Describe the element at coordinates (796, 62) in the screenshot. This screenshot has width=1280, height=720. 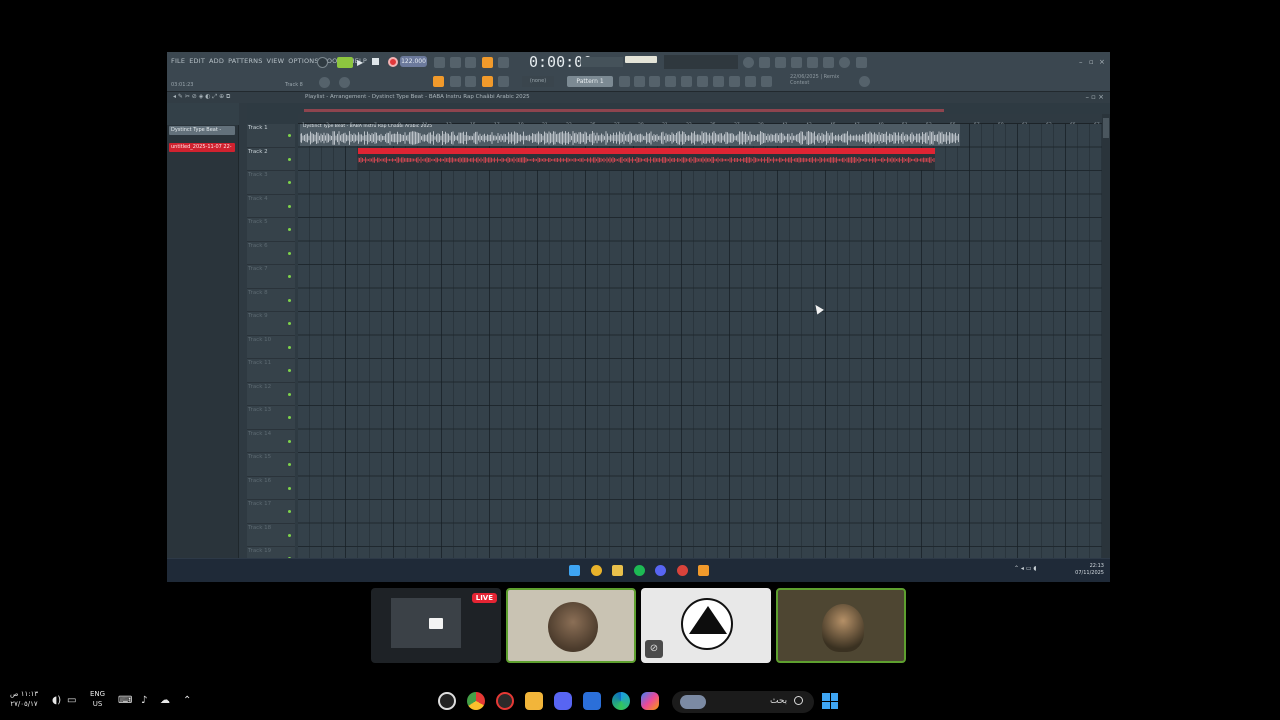
I see `question-icon` at that location.